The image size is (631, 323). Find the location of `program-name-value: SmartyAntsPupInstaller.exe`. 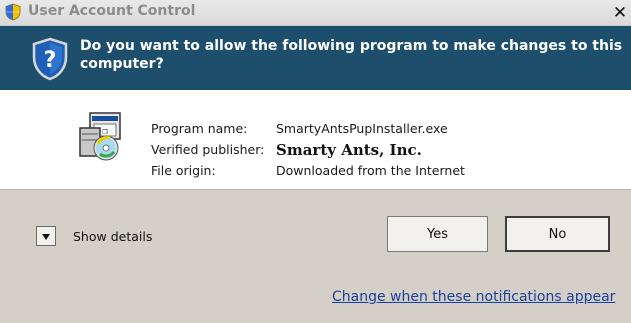

program-name-value: SmartyAntsPupInstaller.exe is located at coordinates (362, 128).